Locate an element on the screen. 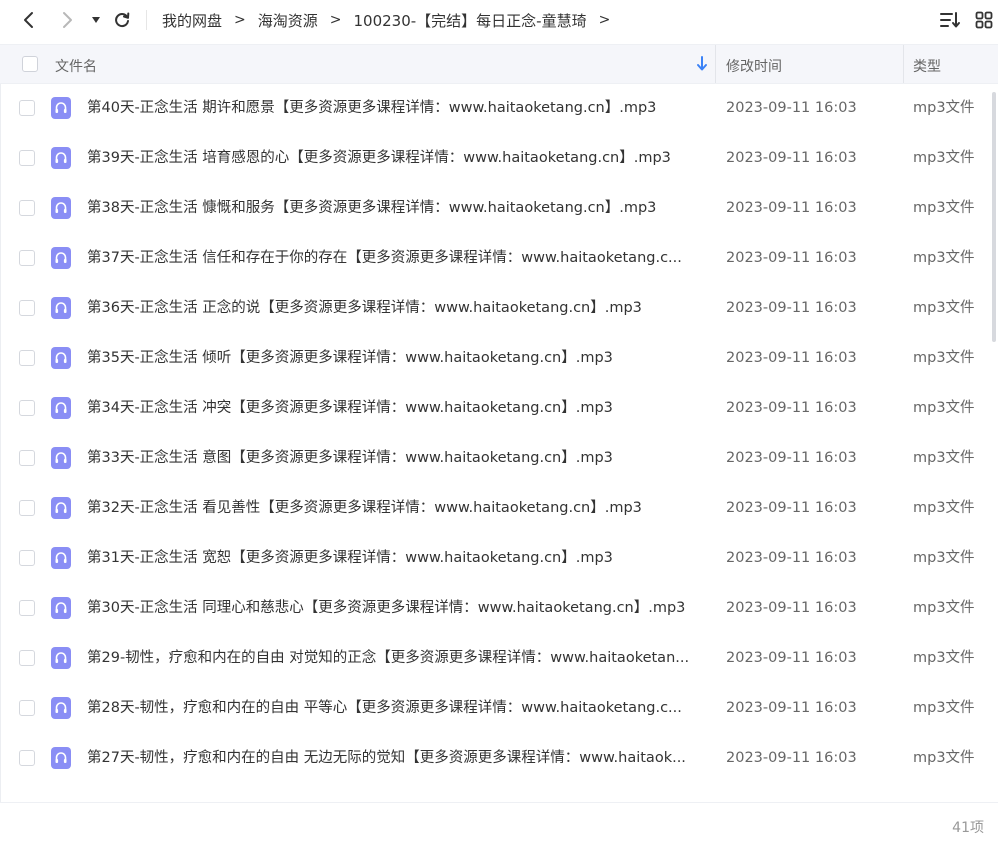 The height and width of the screenshot is (844, 998). column-header-modified-time: 修改时间 is located at coordinates (754, 66).